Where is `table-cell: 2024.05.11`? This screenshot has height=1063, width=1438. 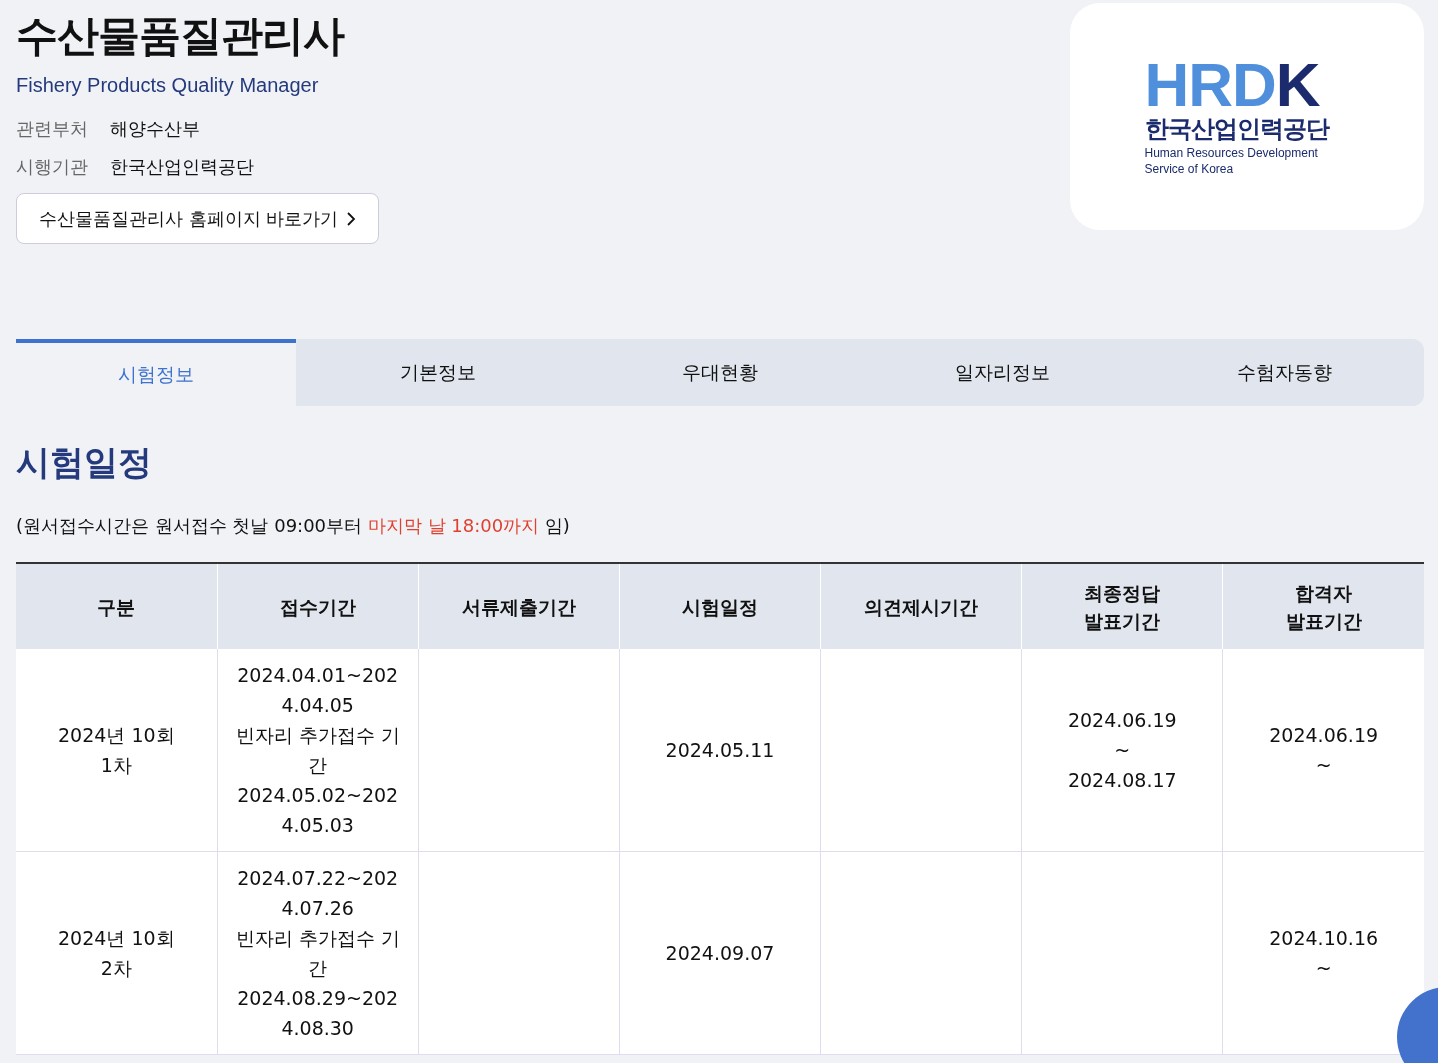
table-cell: 2024.05.11 is located at coordinates (720, 750).